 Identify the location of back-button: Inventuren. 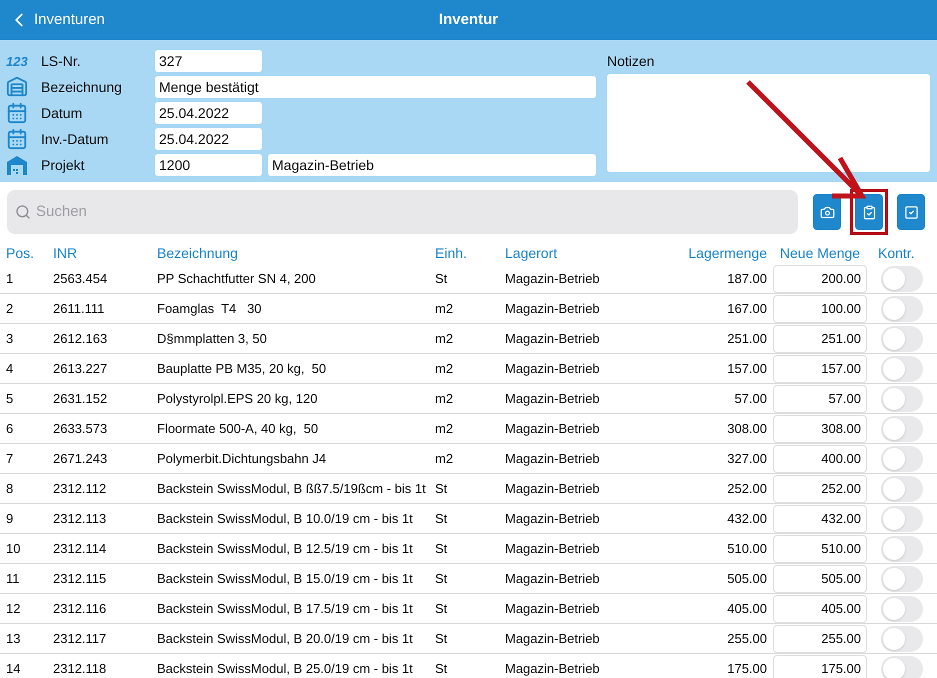
(52, 20).